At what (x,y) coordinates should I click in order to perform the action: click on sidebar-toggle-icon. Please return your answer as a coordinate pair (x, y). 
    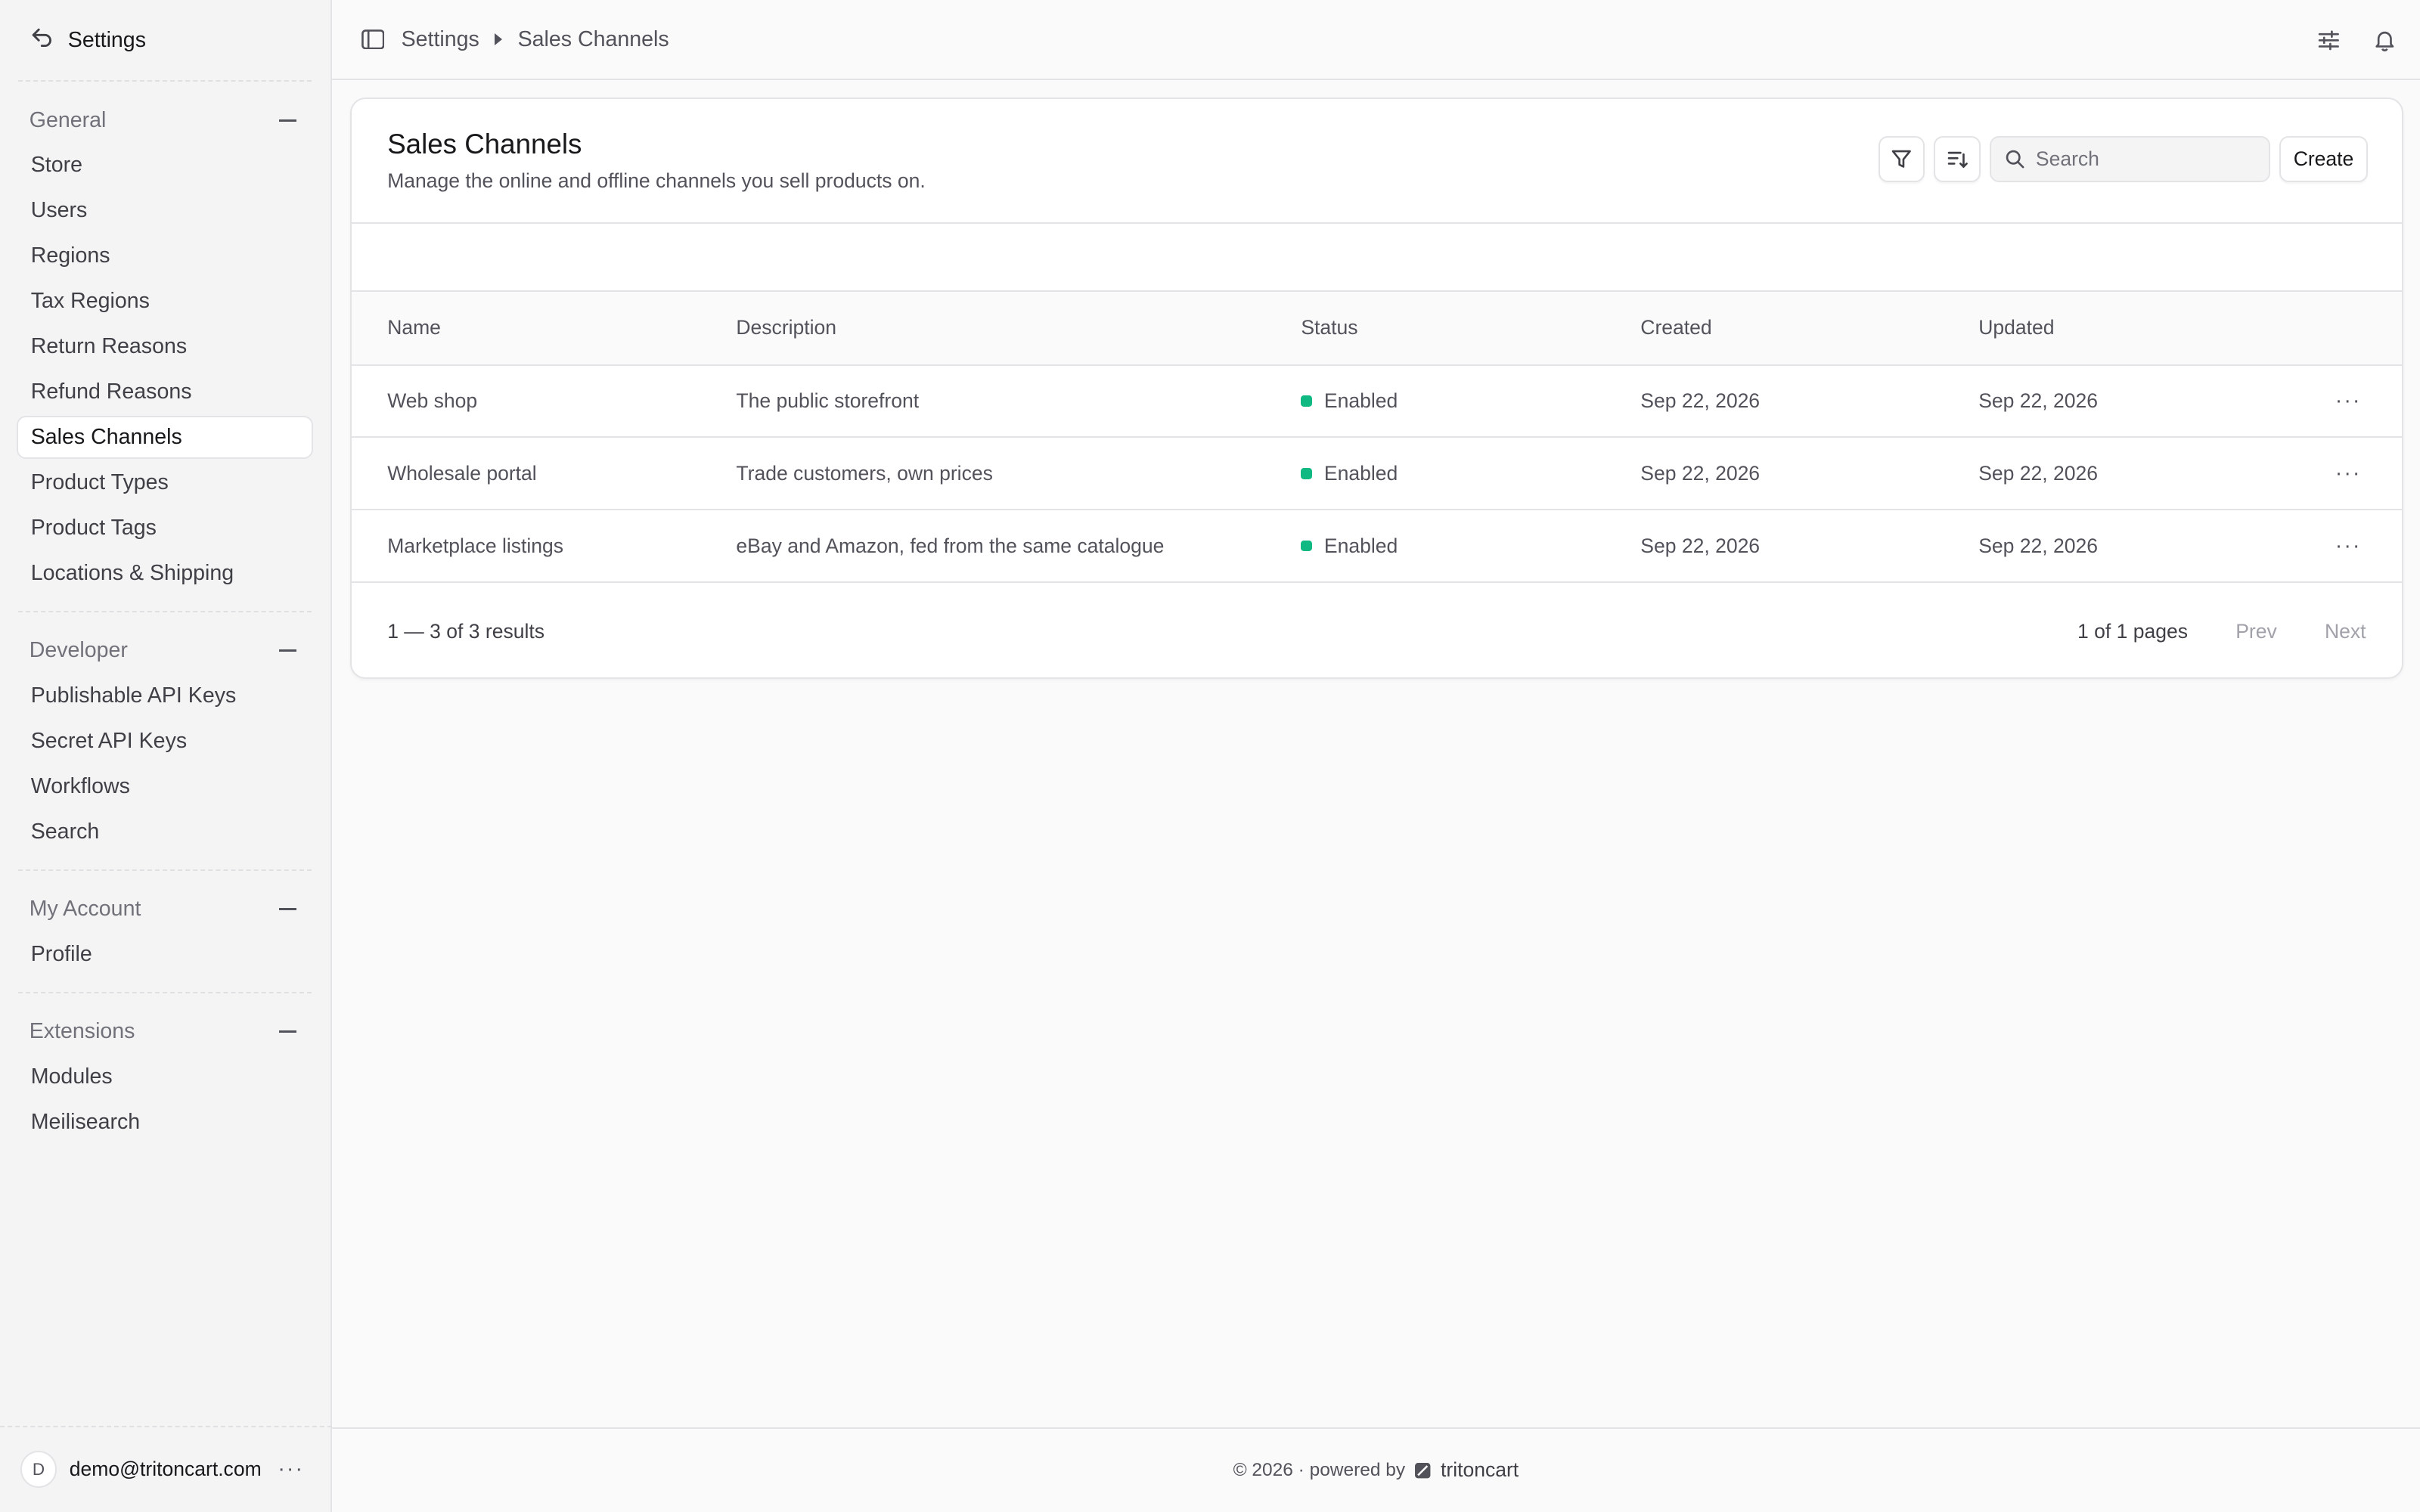
    Looking at the image, I should click on (373, 40).